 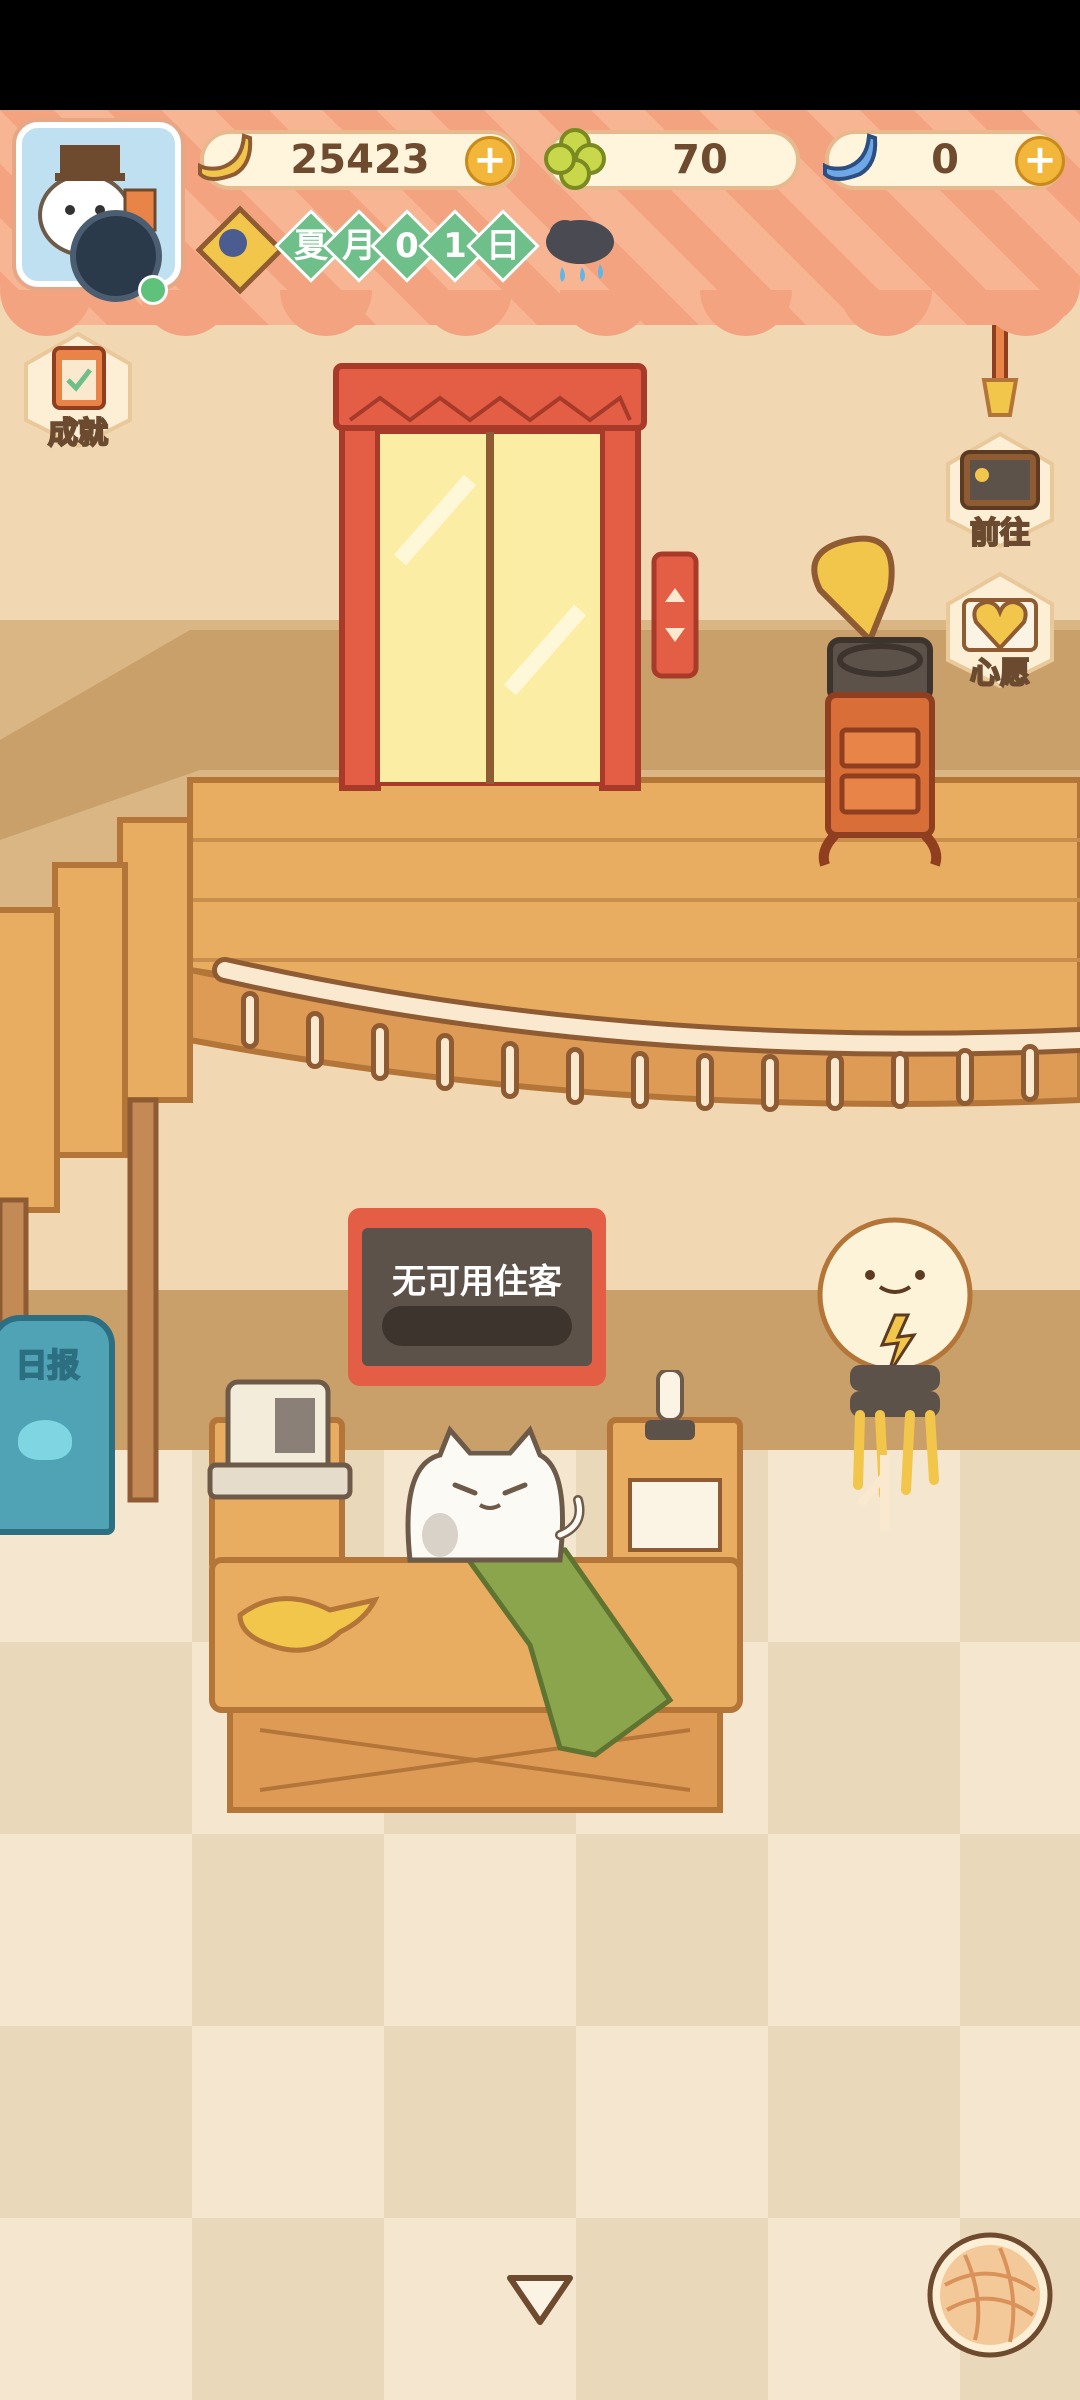 What do you see at coordinates (675, 615) in the screenshot?
I see `elevator-call-button` at bounding box center [675, 615].